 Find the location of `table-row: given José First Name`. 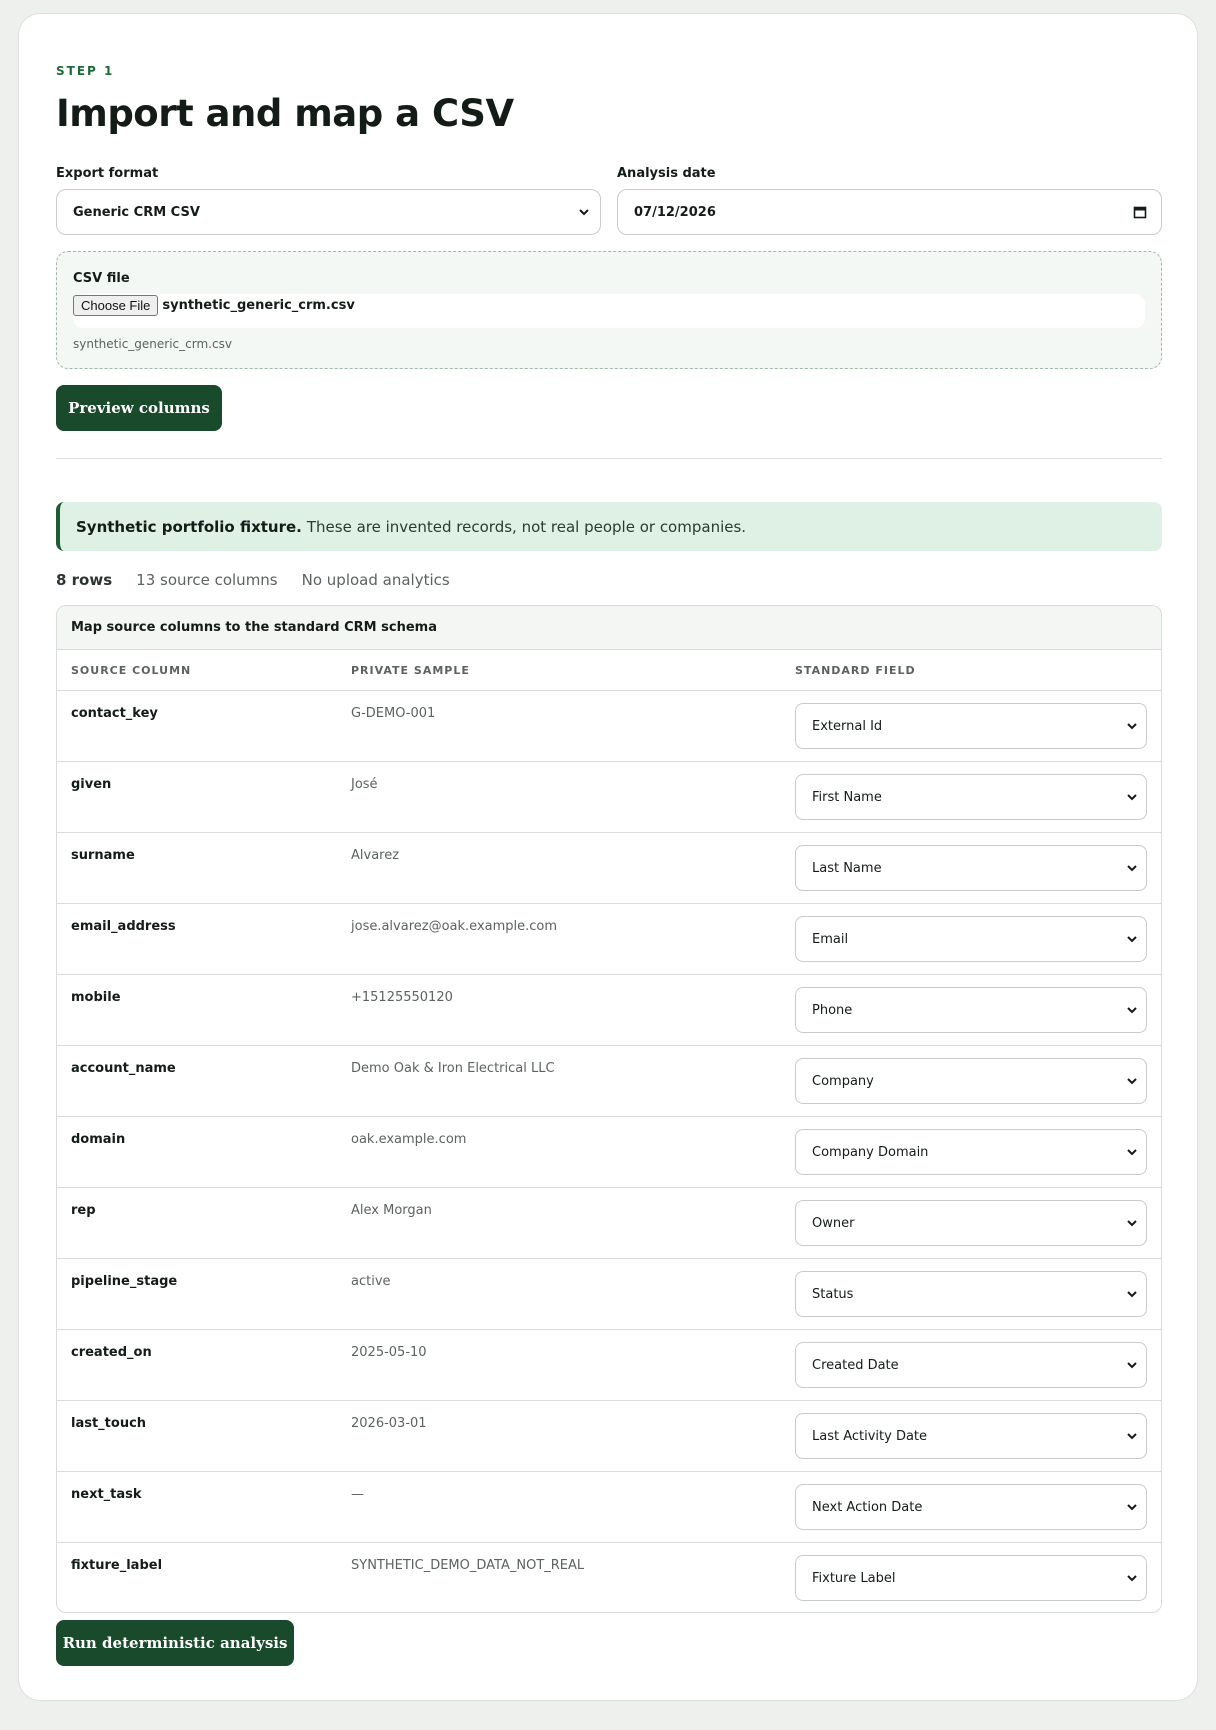

table-row: given José First Name is located at coordinates (609, 797).